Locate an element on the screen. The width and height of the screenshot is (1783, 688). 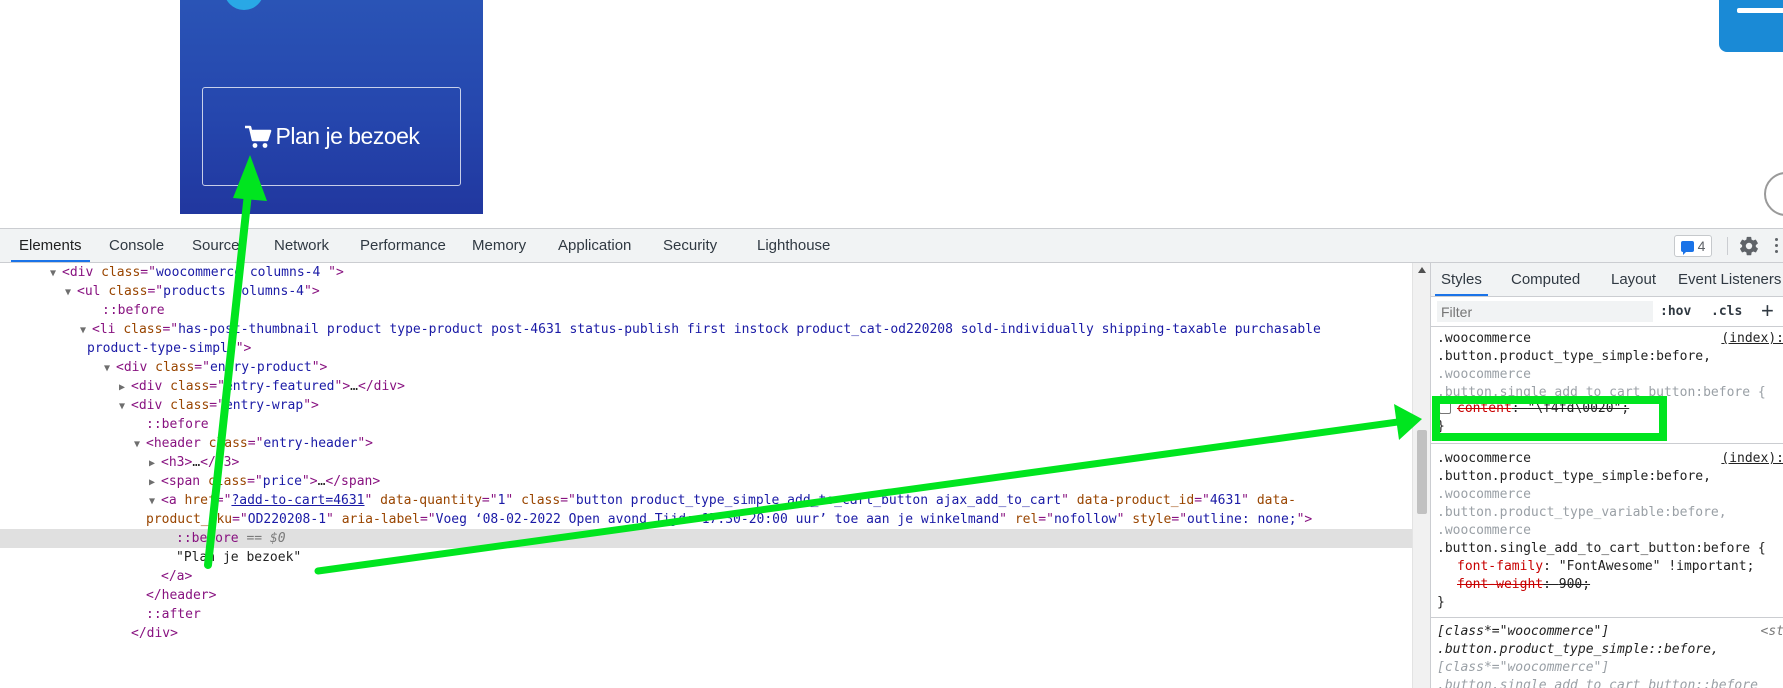
dom-node: ▼ <header class="entry-header"> is located at coordinates (706, 443).